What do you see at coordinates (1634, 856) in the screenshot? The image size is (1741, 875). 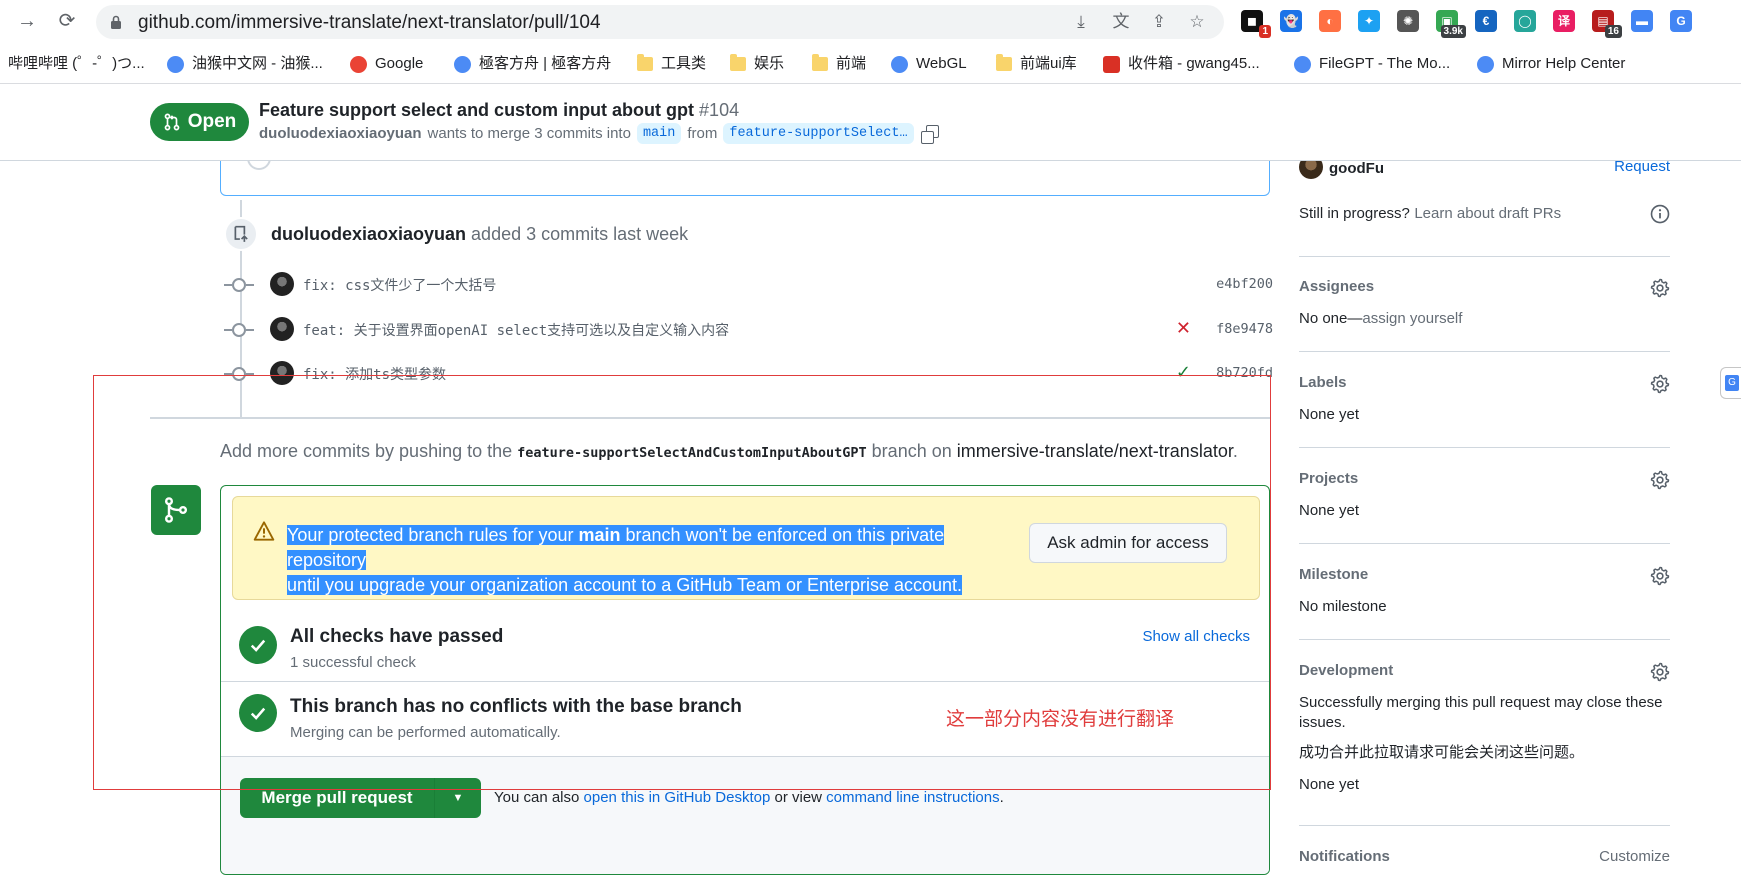 I see `customize-notifications-link: Customize` at bounding box center [1634, 856].